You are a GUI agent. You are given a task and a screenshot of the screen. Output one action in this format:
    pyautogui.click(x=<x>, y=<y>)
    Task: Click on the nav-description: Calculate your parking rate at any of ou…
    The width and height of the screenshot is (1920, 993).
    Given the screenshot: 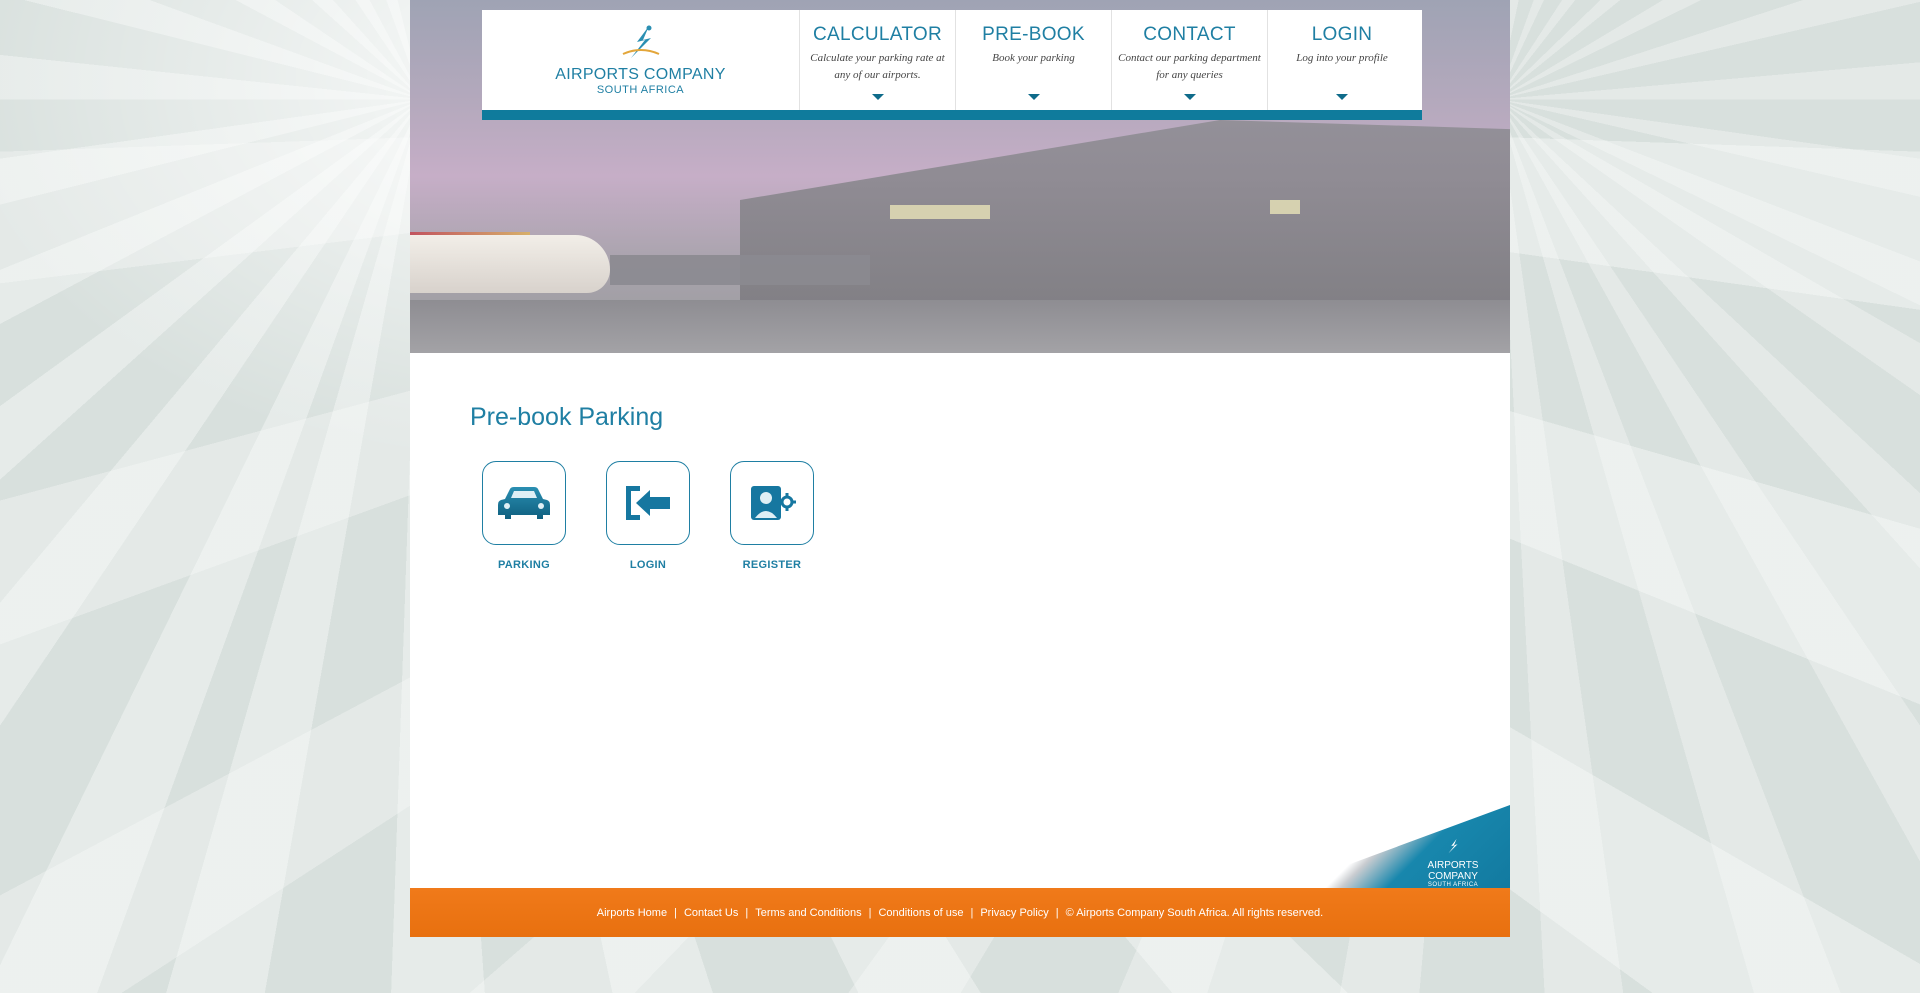 What is the action you would take?
    pyautogui.click(x=877, y=66)
    